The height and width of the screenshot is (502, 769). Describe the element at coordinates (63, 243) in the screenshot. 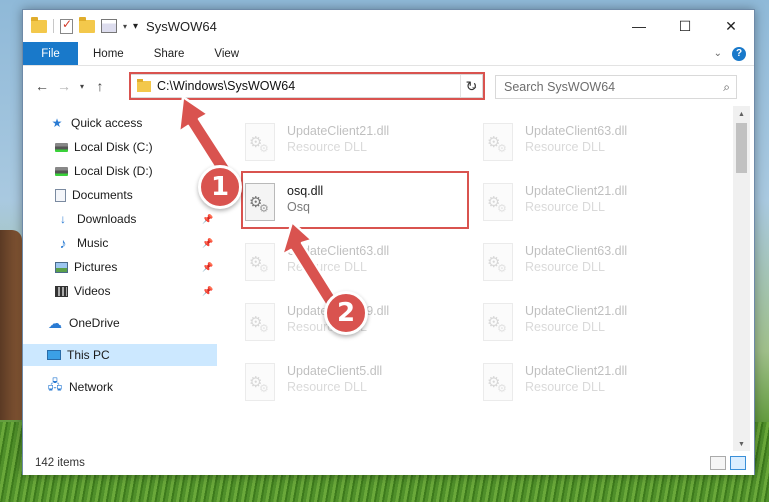

I see `music-icon: ♪` at that location.